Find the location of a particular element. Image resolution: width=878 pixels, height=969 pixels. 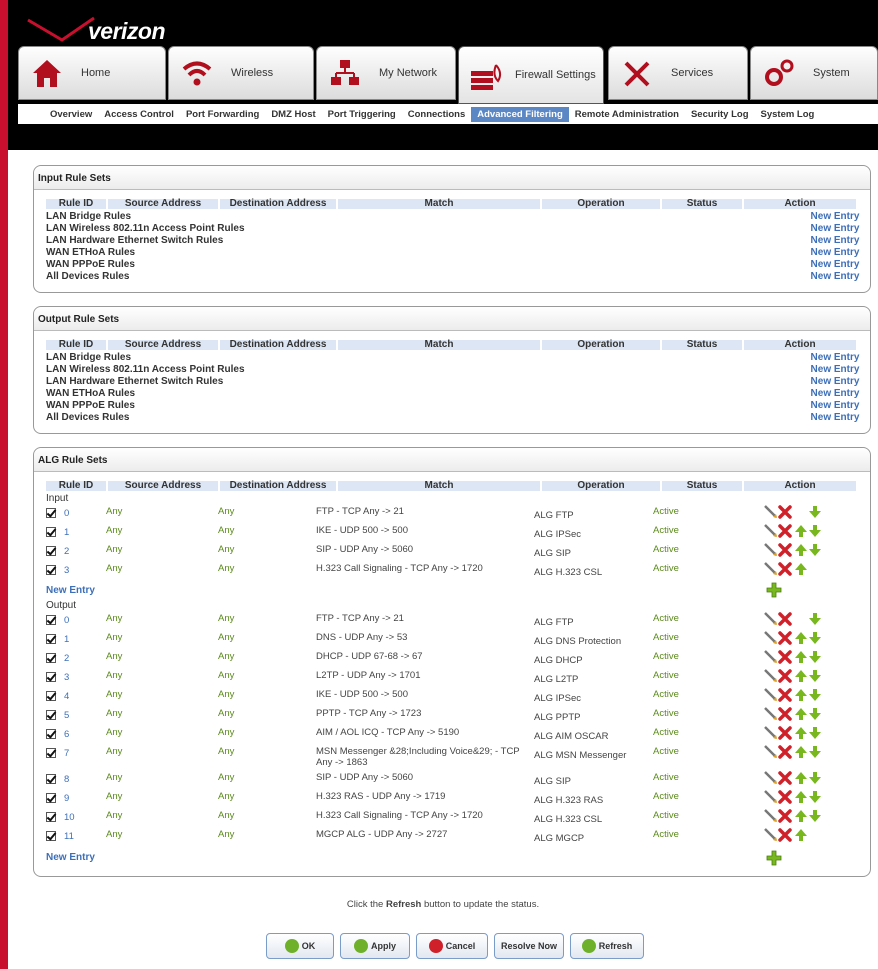

tab-my-network: My Network is located at coordinates (386, 73).